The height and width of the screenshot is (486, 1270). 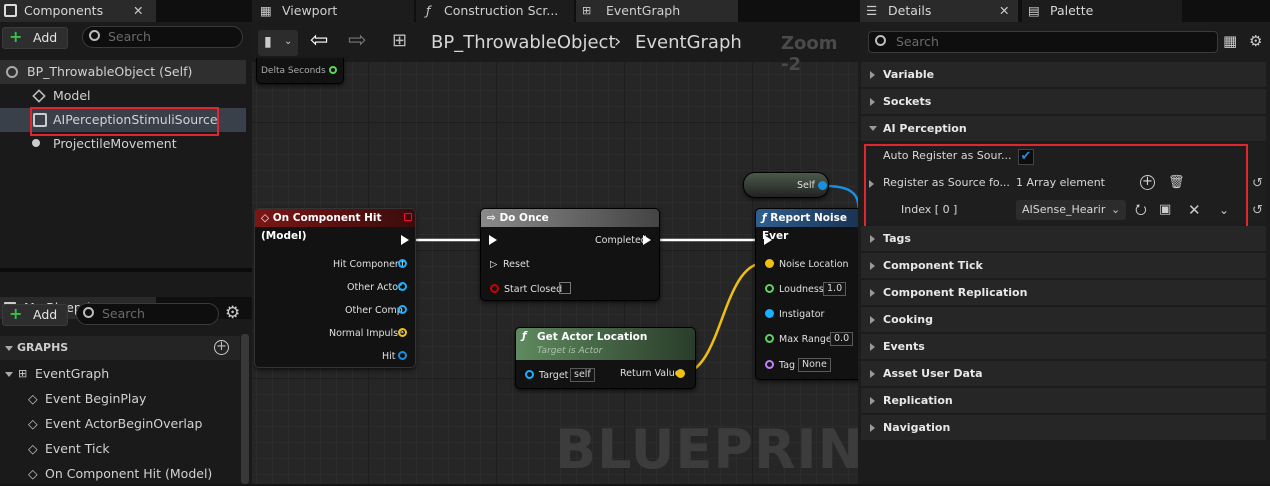 What do you see at coordinates (1102, 11) in the screenshot?
I see `palette-tab: ▤ Palette` at bounding box center [1102, 11].